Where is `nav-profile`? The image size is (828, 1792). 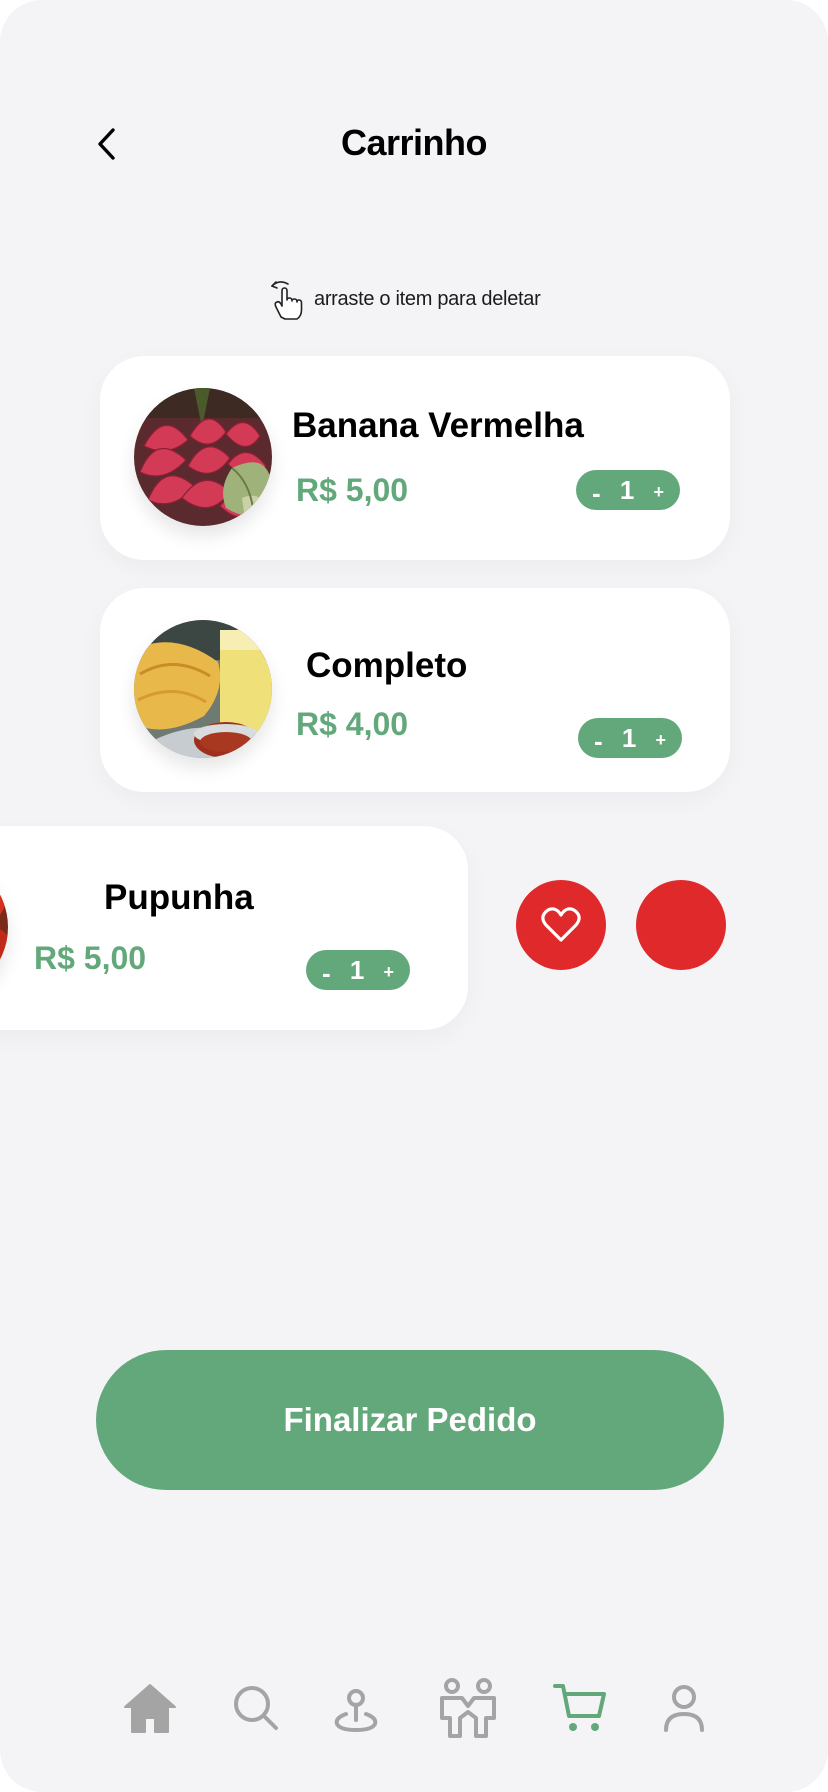
nav-profile is located at coordinates (684, 1708).